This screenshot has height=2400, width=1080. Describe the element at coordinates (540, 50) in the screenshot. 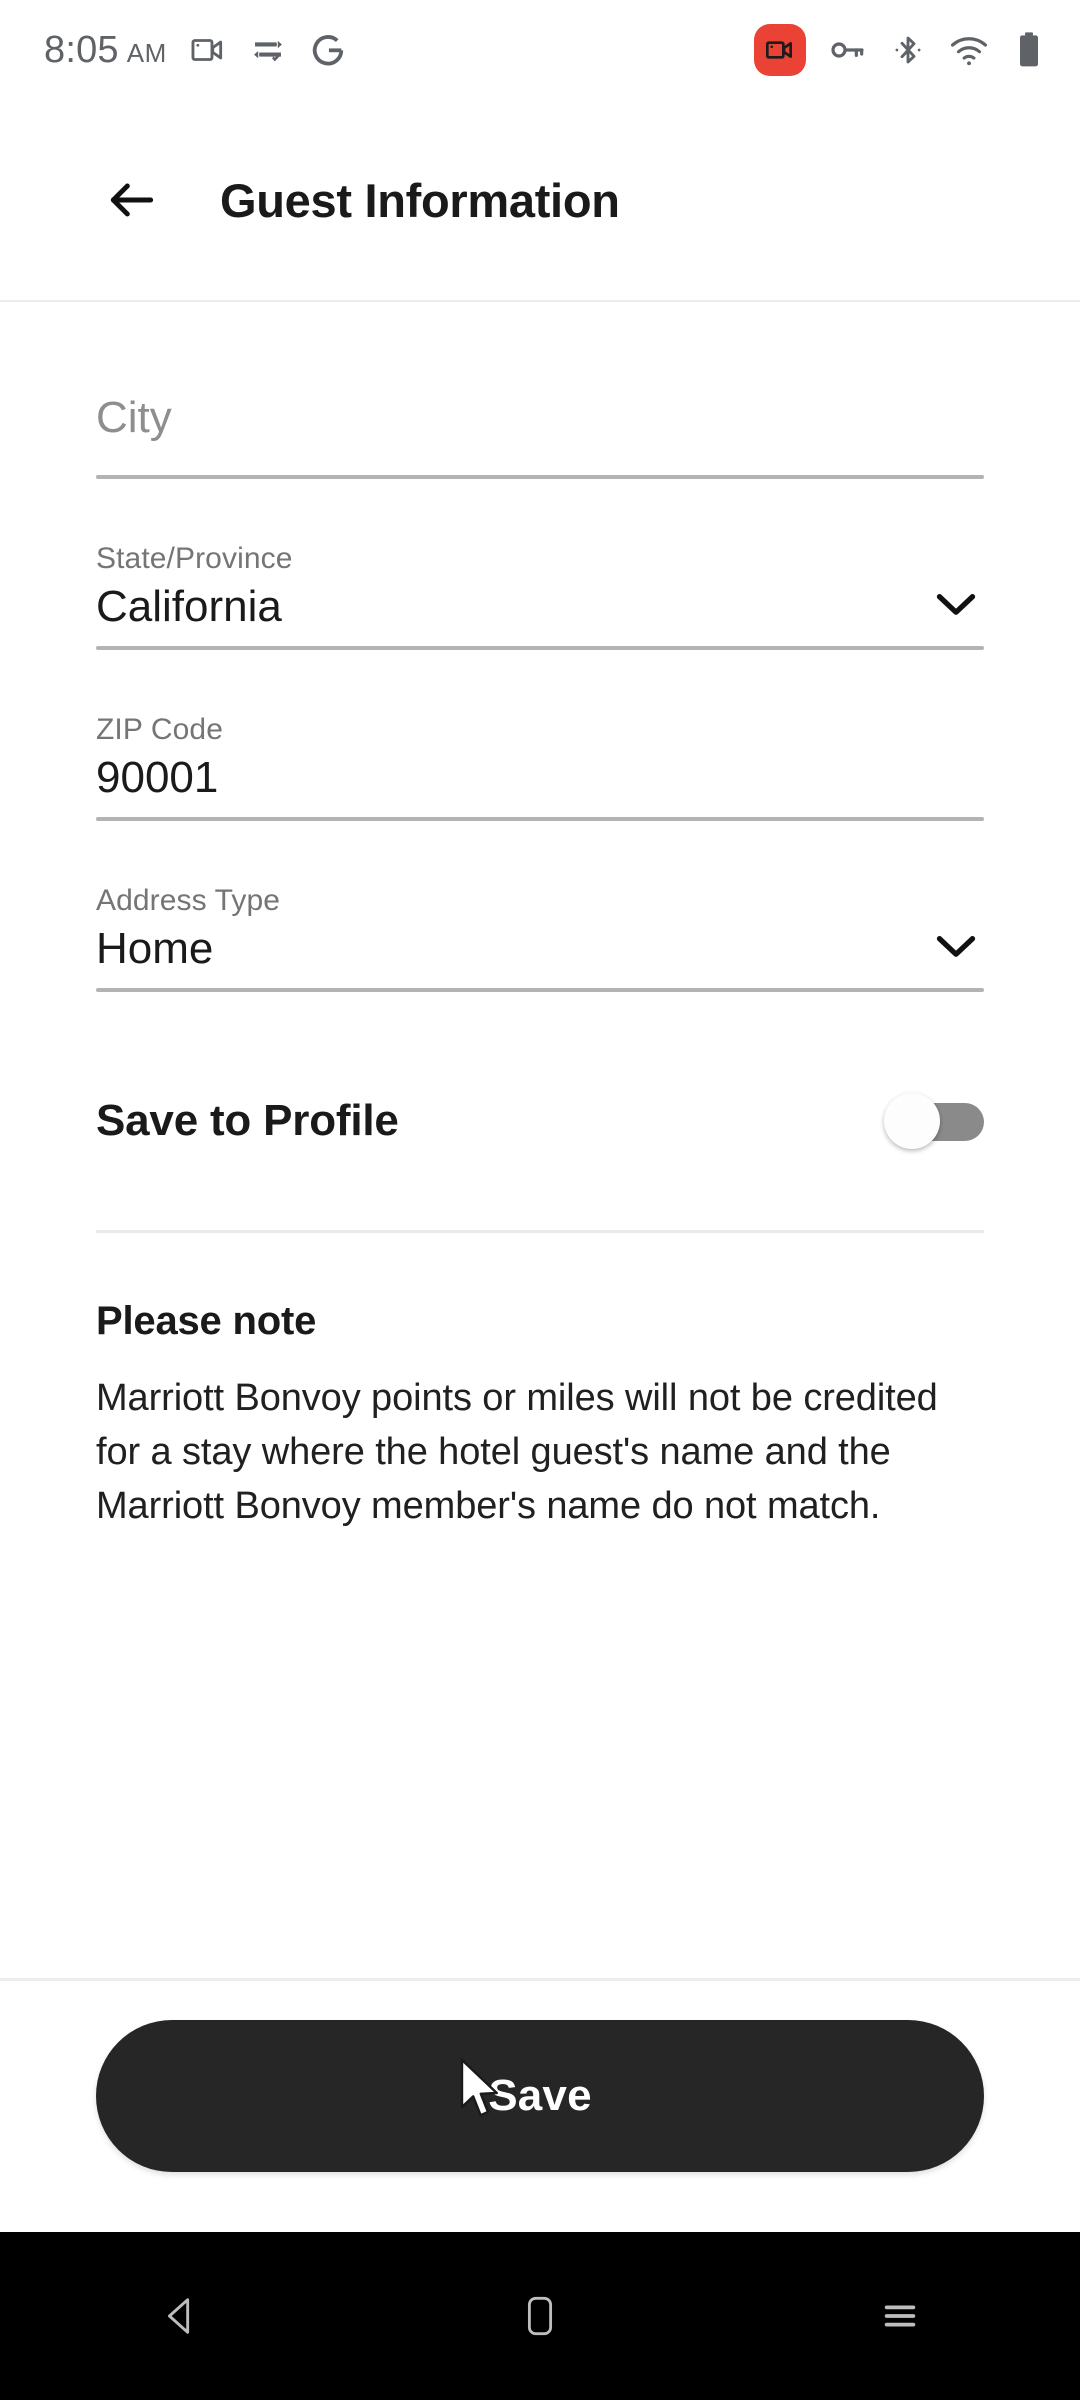

I see `status-bar: 8:05 AM` at that location.